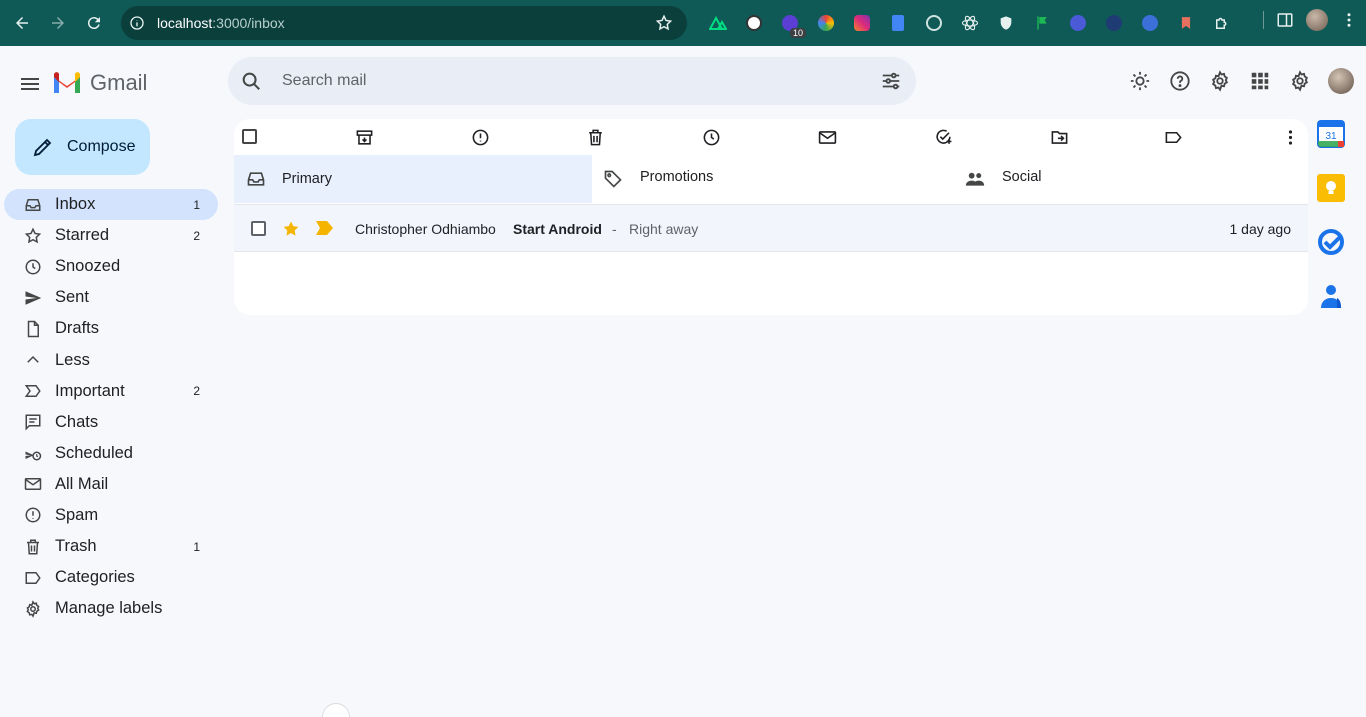 The image size is (1366, 717). Describe the element at coordinates (101, 146) in the screenshot. I see `compose-label: Compose` at that location.